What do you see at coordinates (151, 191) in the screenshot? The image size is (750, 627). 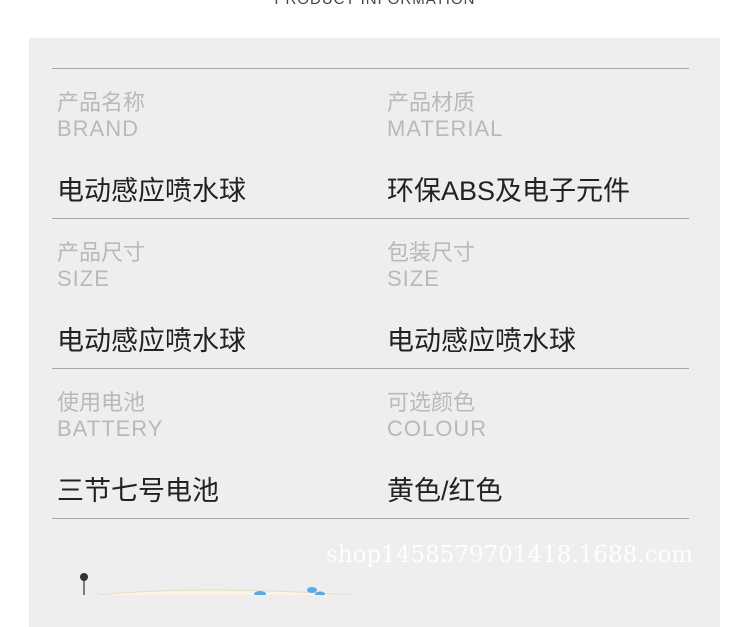 I see `brand-value: 电动感应喷水球` at bounding box center [151, 191].